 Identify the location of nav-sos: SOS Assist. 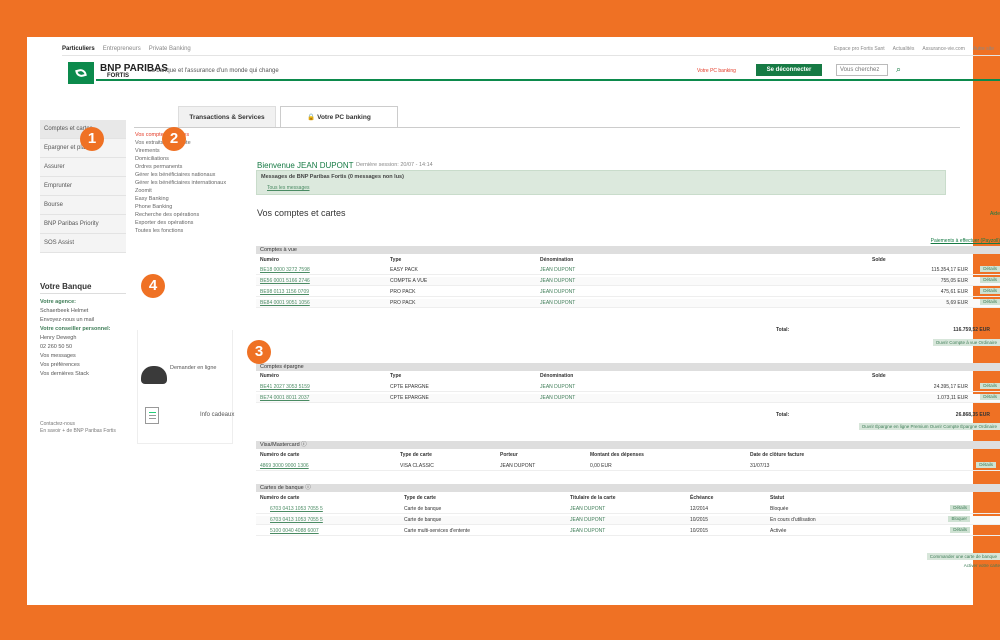
(83, 243).